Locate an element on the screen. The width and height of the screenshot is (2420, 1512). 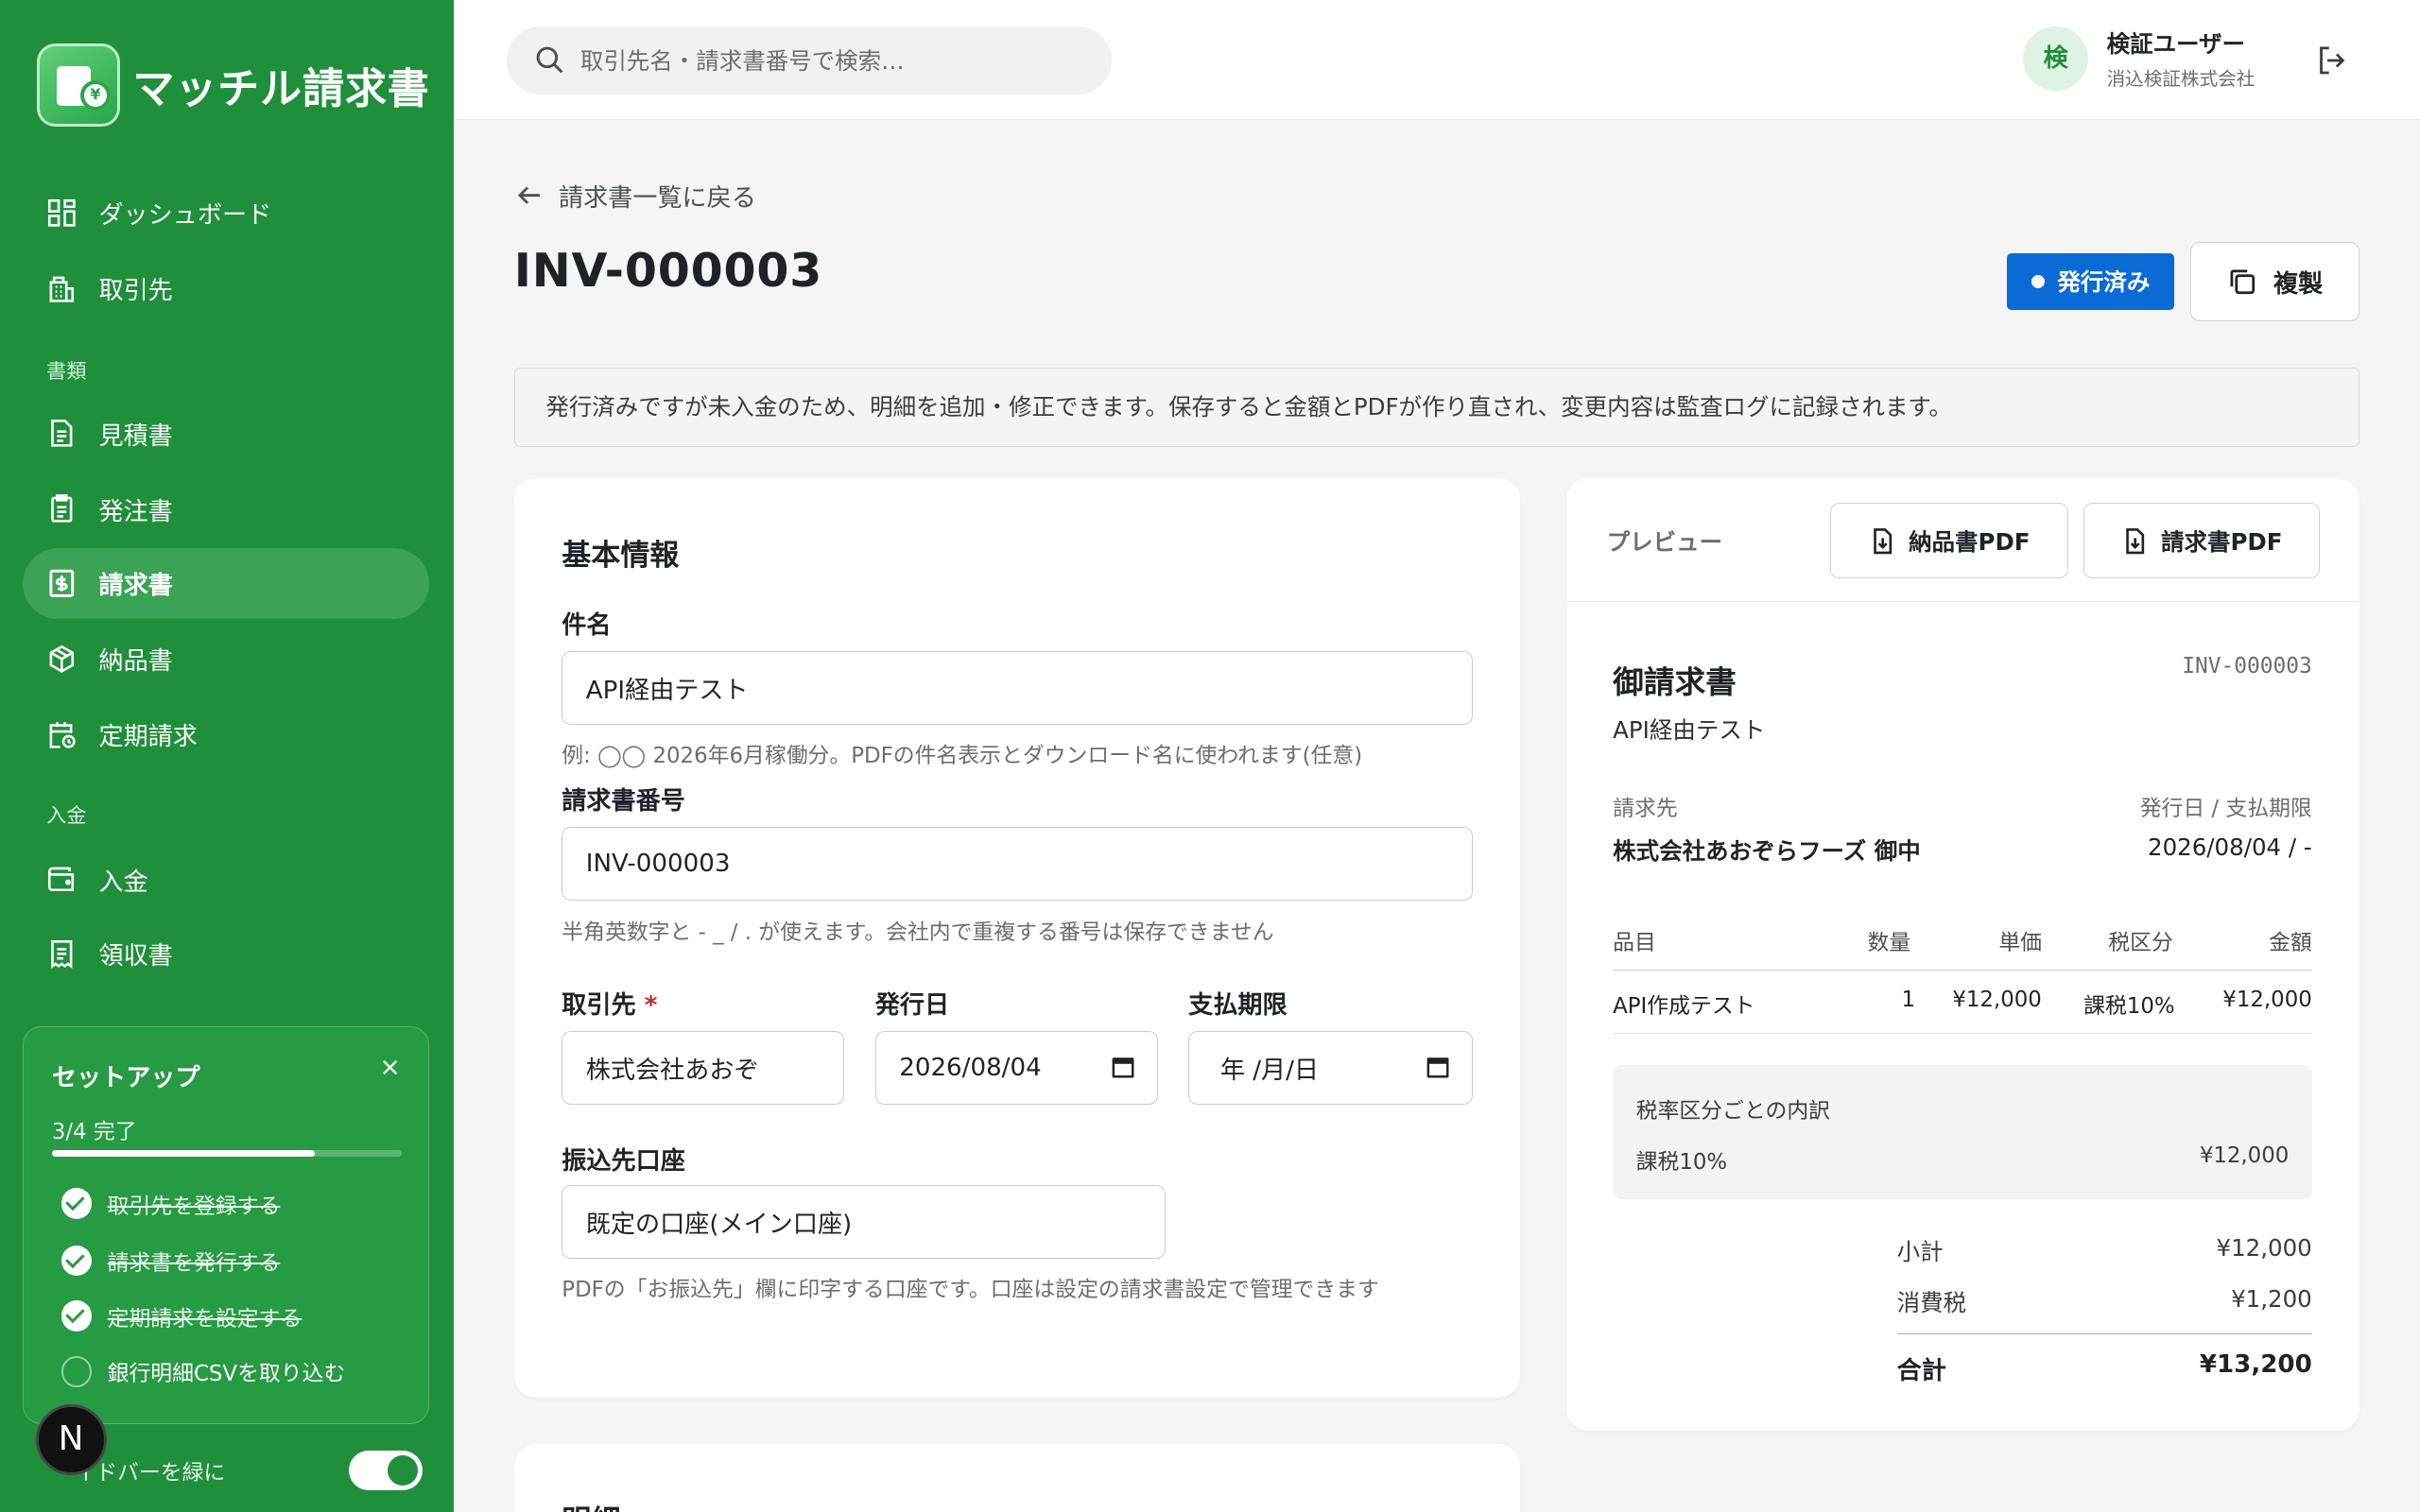
delivery-pdf-button: 納品書PDF is located at coordinates (1949, 541).